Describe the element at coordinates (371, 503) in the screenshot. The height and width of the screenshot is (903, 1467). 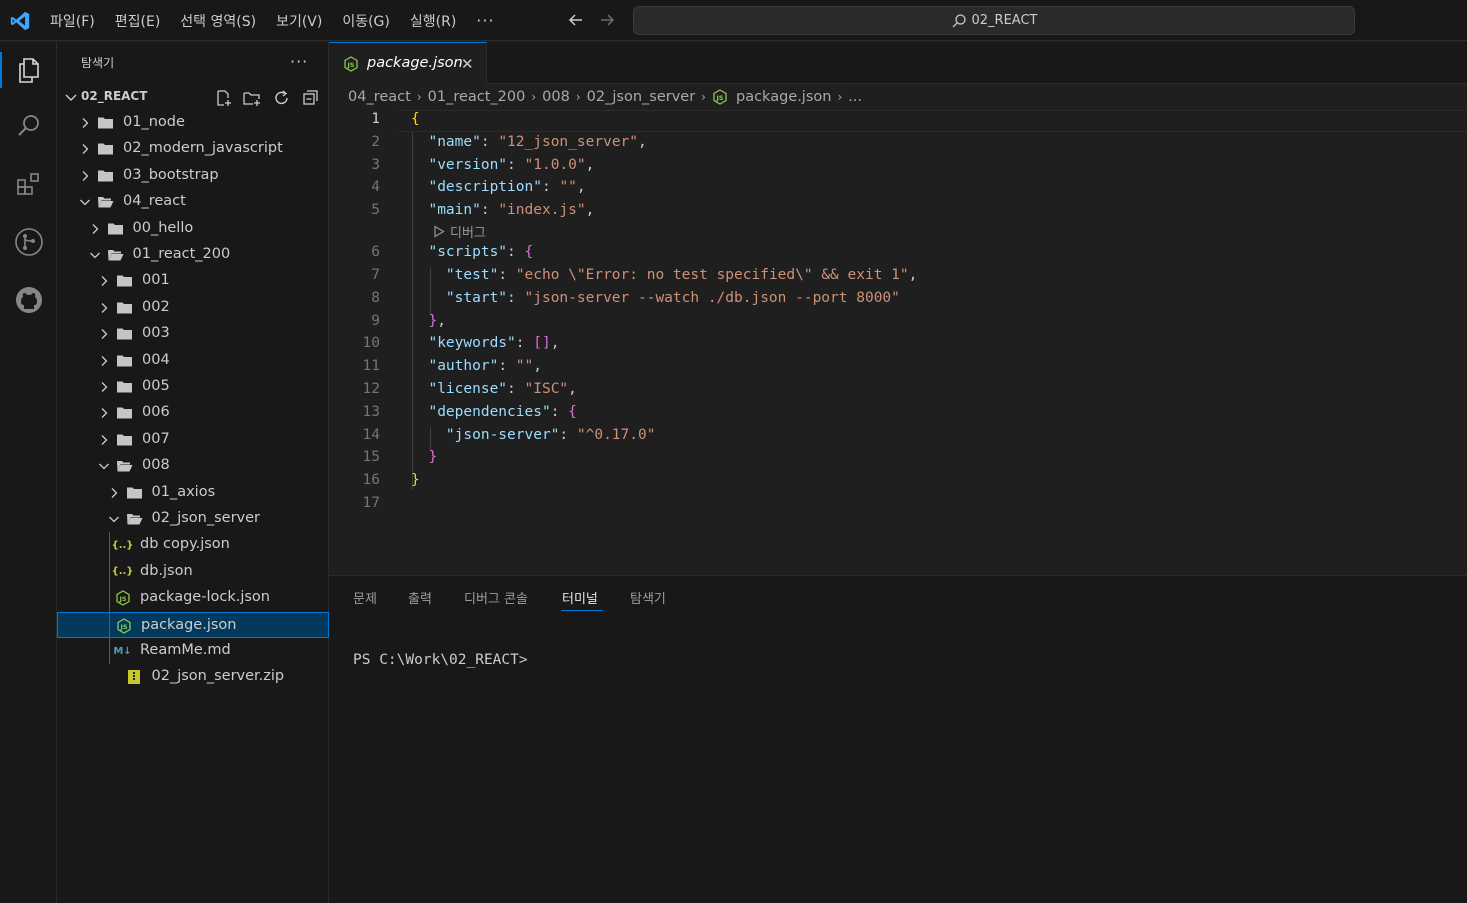
I see `line-number: 17` at that location.